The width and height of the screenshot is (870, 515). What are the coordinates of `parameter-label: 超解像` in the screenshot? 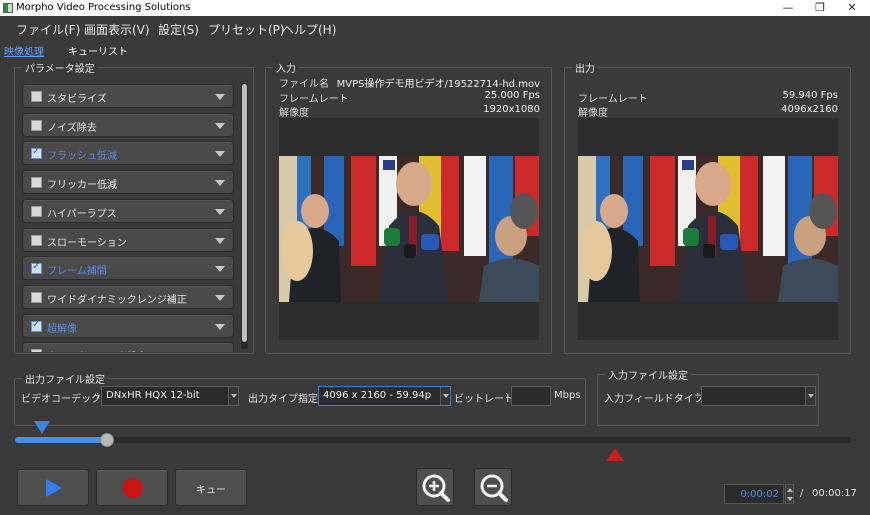 It's located at (62, 329).